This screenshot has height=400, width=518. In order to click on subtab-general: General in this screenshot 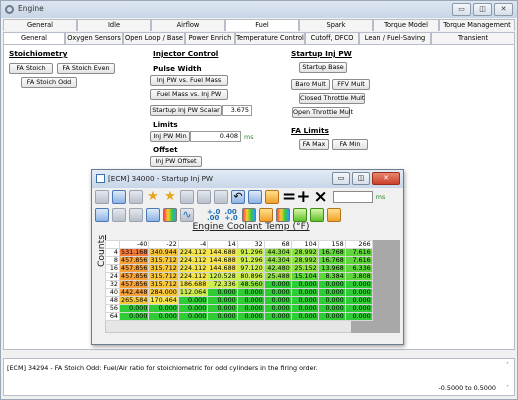, I will do `click(34, 38)`.